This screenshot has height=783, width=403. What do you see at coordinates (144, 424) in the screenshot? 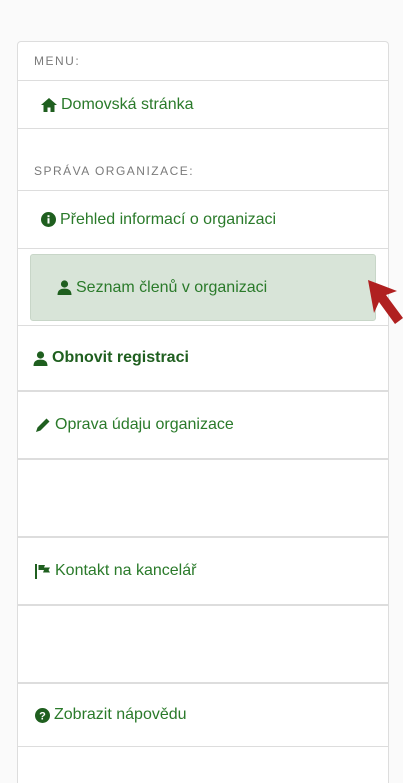
I see `menu-item-edit-label: Oprava údaju organizace` at bounding box center [144, 424].